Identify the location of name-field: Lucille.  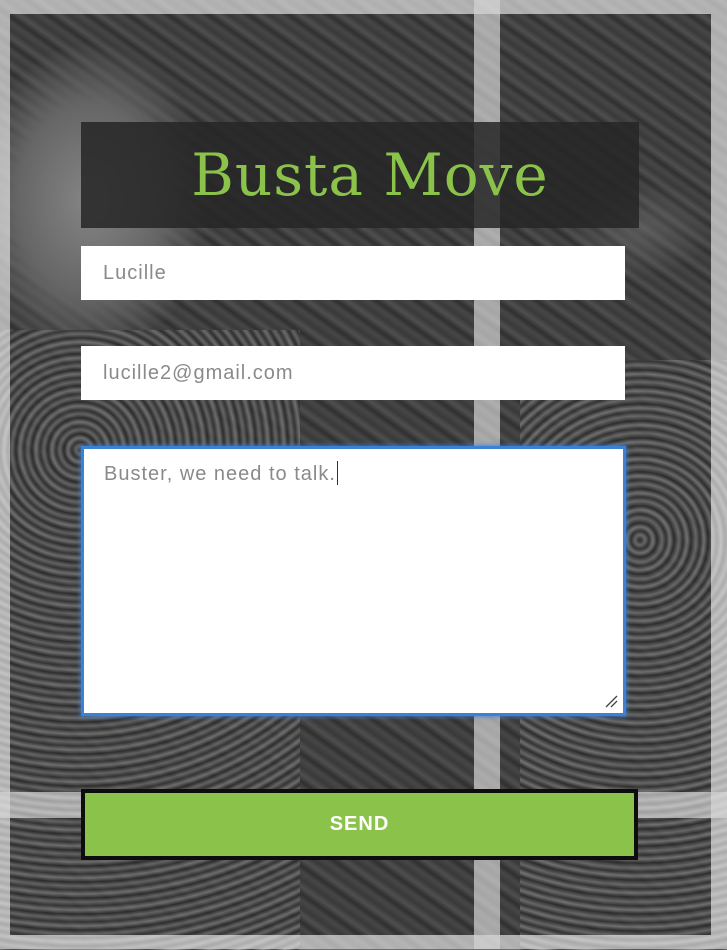
(353, 273).